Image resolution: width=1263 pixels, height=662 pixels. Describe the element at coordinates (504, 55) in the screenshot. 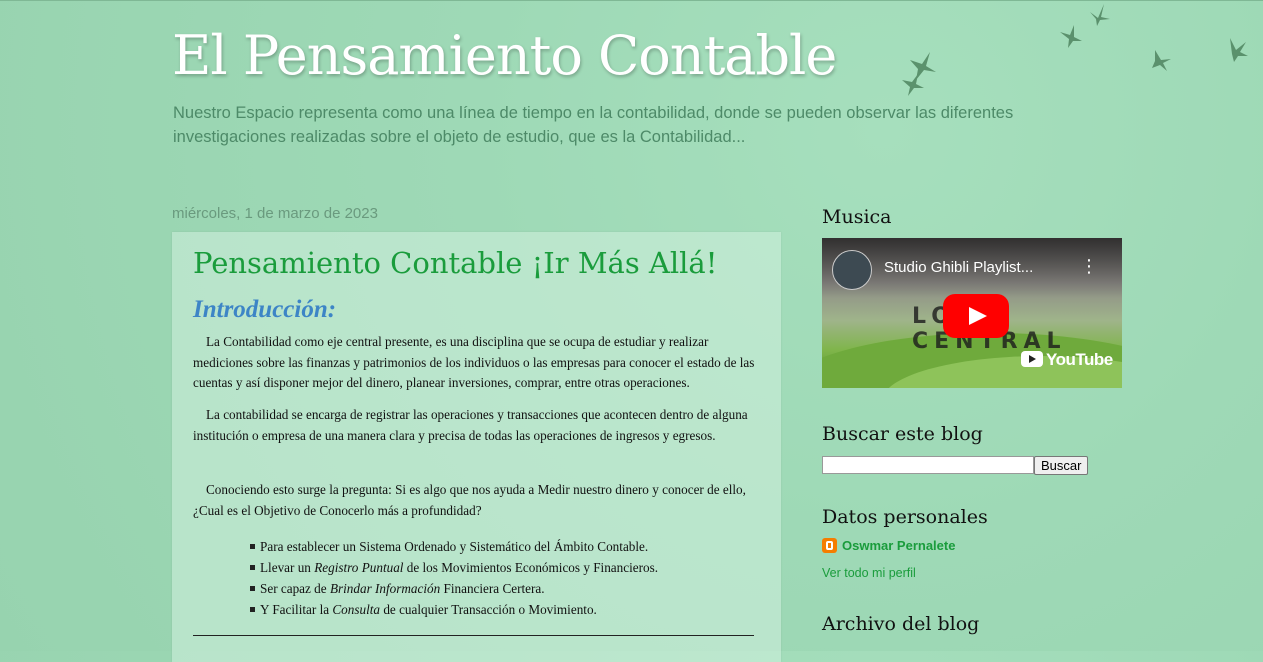

I see `blog-title: El Pensamiento Contable` at that location.